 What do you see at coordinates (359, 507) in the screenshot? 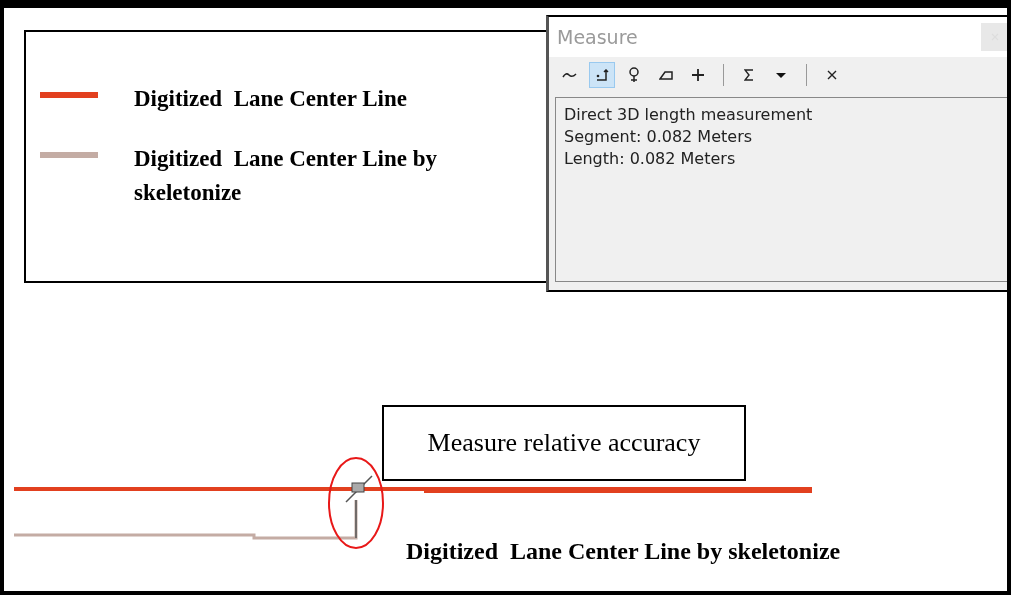
I see `measure-line` at bounding box center [359, 507].